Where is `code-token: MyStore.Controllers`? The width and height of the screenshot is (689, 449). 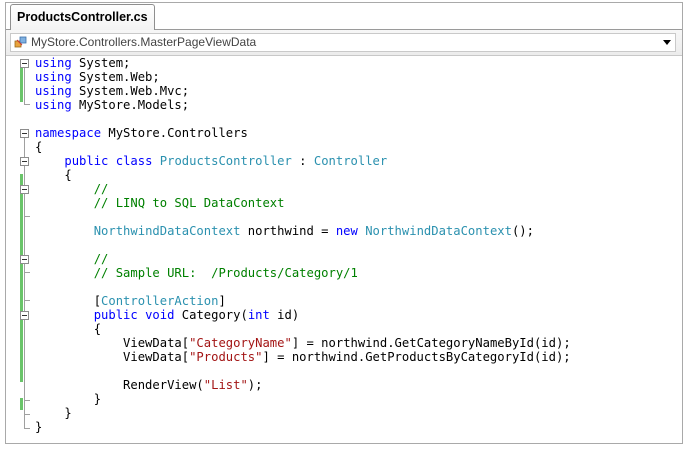 code-token: MyStore.Controllers is located at coordinates (174, 133).